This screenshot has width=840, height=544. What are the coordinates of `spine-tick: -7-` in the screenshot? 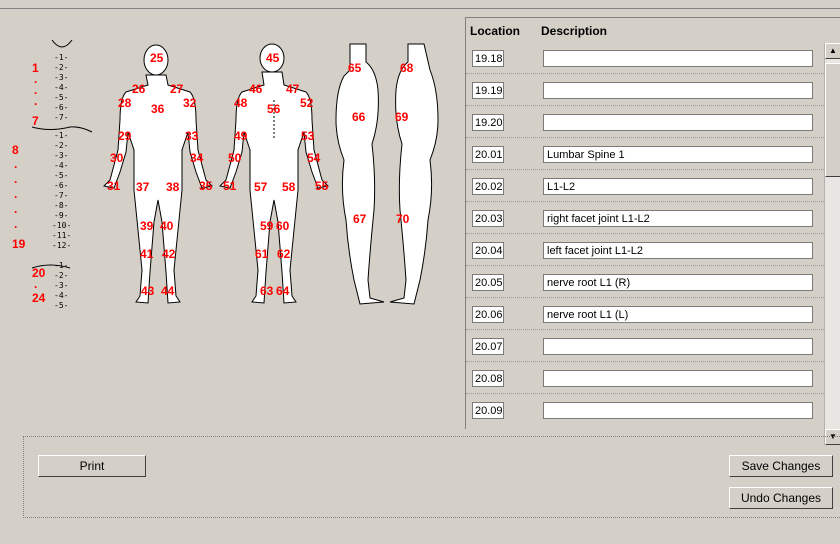 It's located at (61, 195).